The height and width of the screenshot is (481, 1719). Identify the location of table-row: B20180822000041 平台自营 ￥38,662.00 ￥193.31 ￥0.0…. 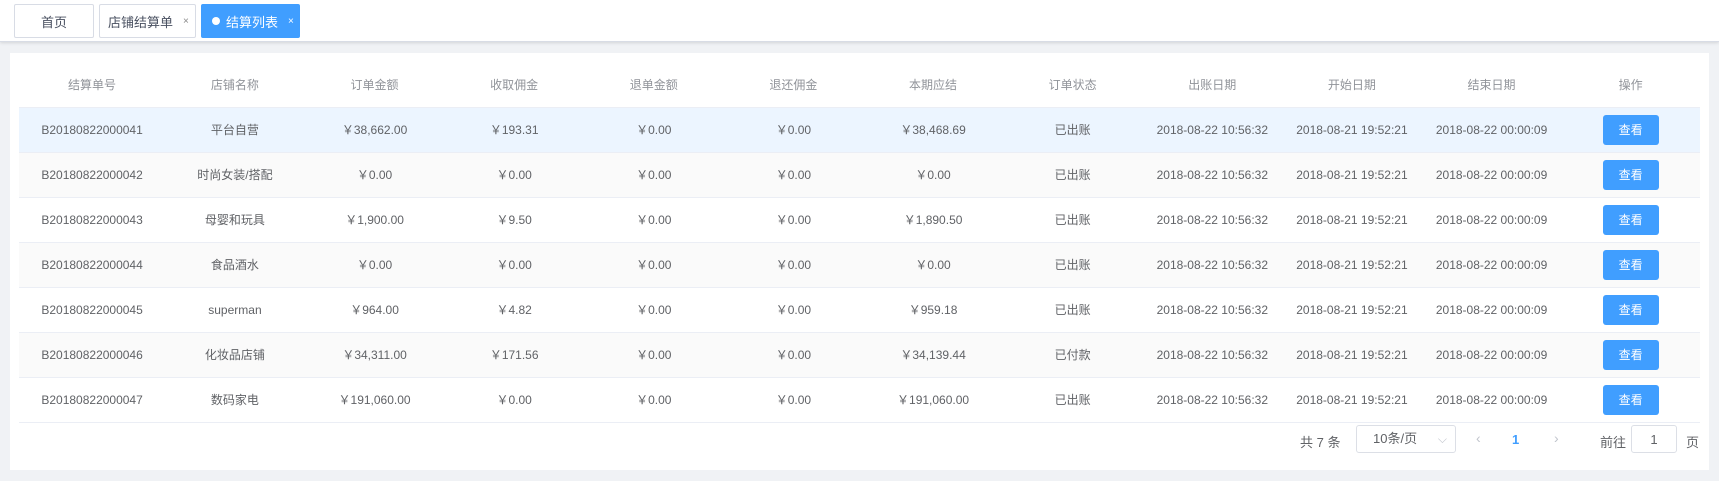
(859, 130).